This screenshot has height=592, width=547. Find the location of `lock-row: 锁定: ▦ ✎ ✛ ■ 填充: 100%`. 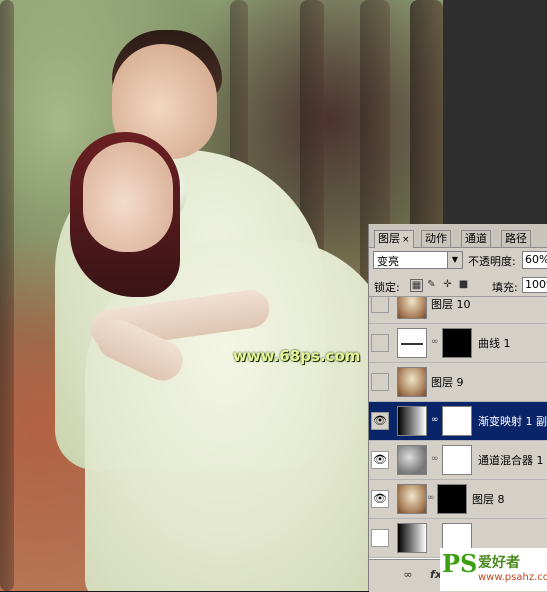

lock-row: 锁定: ▦ ✎ ✛ ■ 填充: 100% is located at coordinates (458, 285).